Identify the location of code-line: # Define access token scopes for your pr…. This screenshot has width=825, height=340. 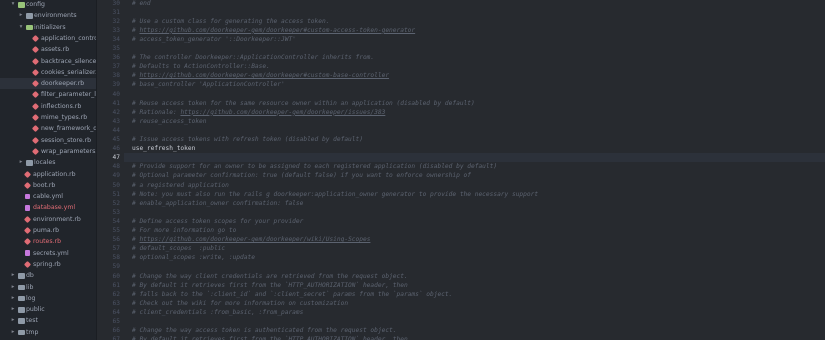
(217, 221).